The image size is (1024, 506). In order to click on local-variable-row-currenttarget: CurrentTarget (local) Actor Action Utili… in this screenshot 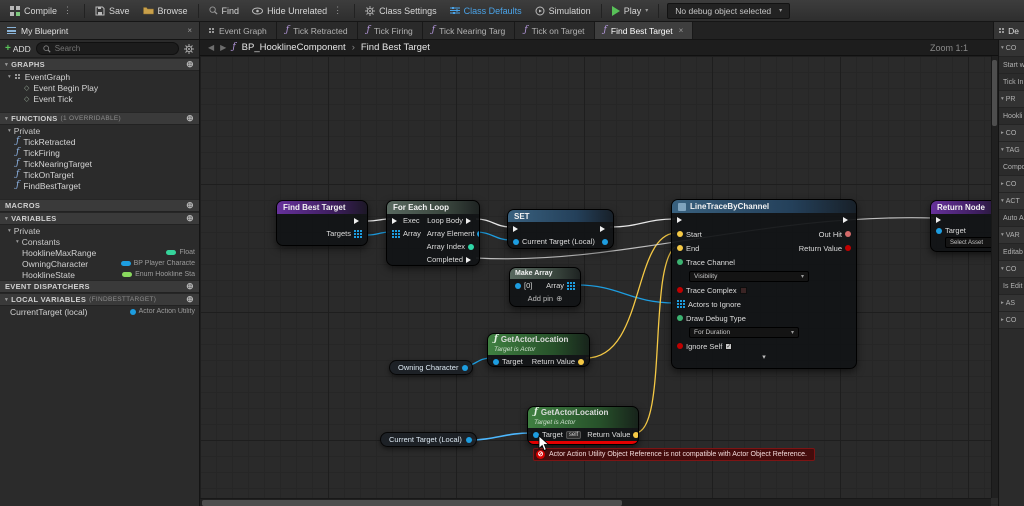, I will do `click(99, 311)`.